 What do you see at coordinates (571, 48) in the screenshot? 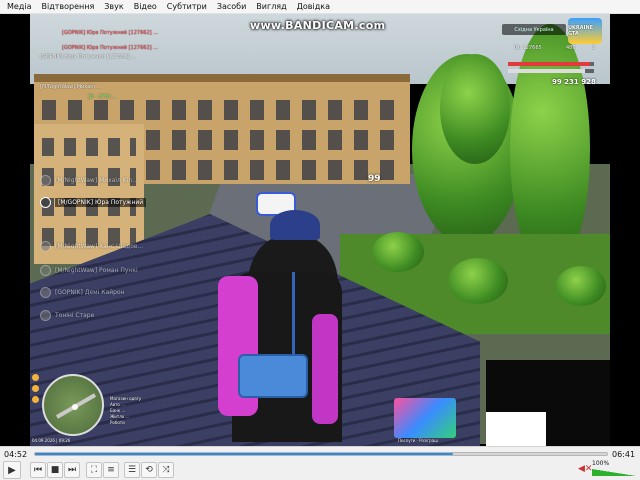
I see `hud-stat: 486` at bounding box center [571, 48].